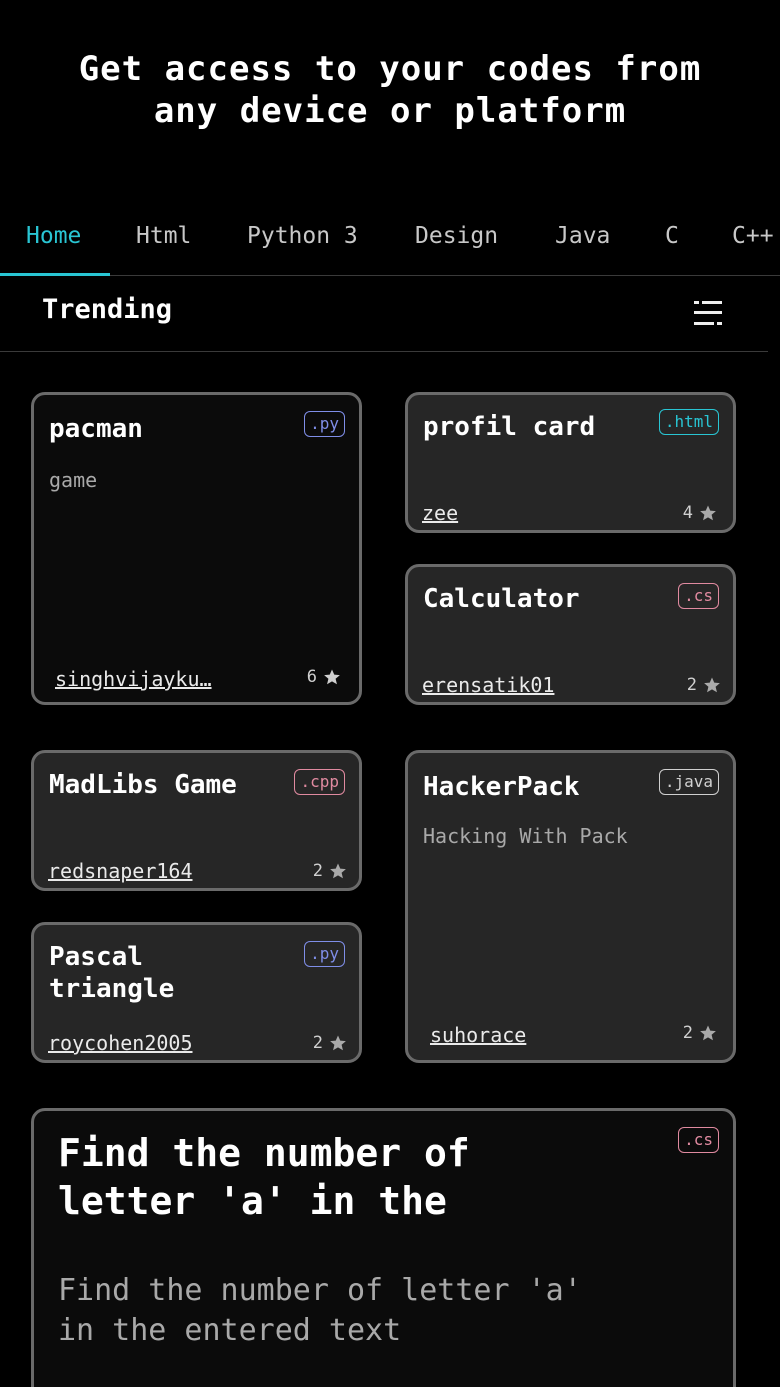 The image size is (780, 1387). What do you see at coordinates (311, 677) in the screenshot?
I see `star-count-value: 6` at bounding box center [311, 677].